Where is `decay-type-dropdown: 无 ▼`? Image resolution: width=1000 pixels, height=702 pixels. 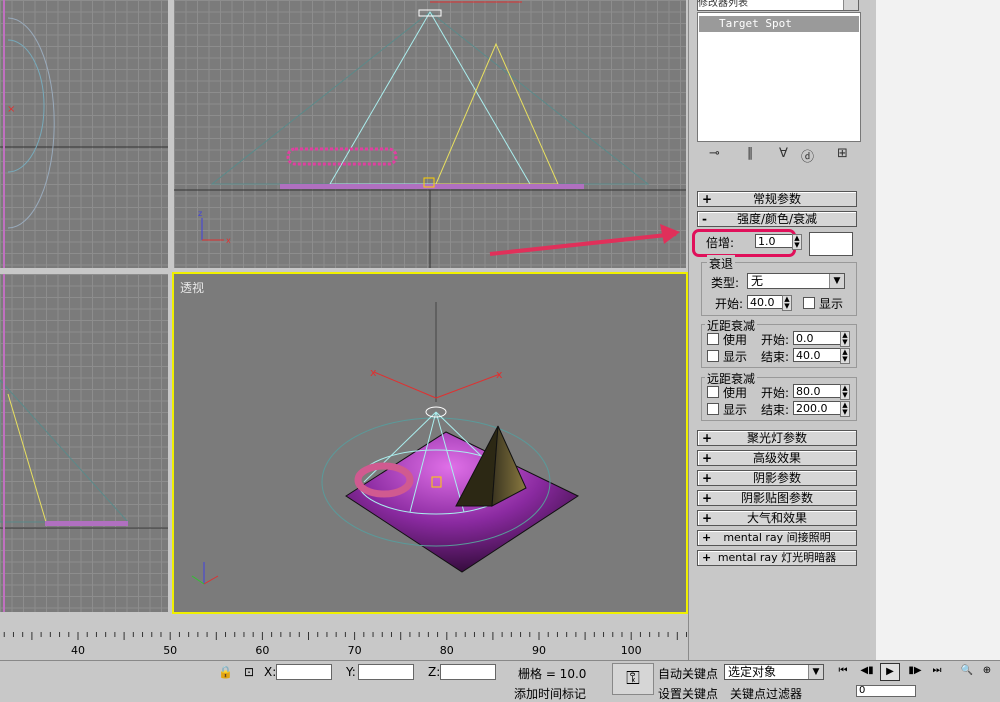 decay-type-dropdown: 无 ▼ is located at coordinates (796, 281).